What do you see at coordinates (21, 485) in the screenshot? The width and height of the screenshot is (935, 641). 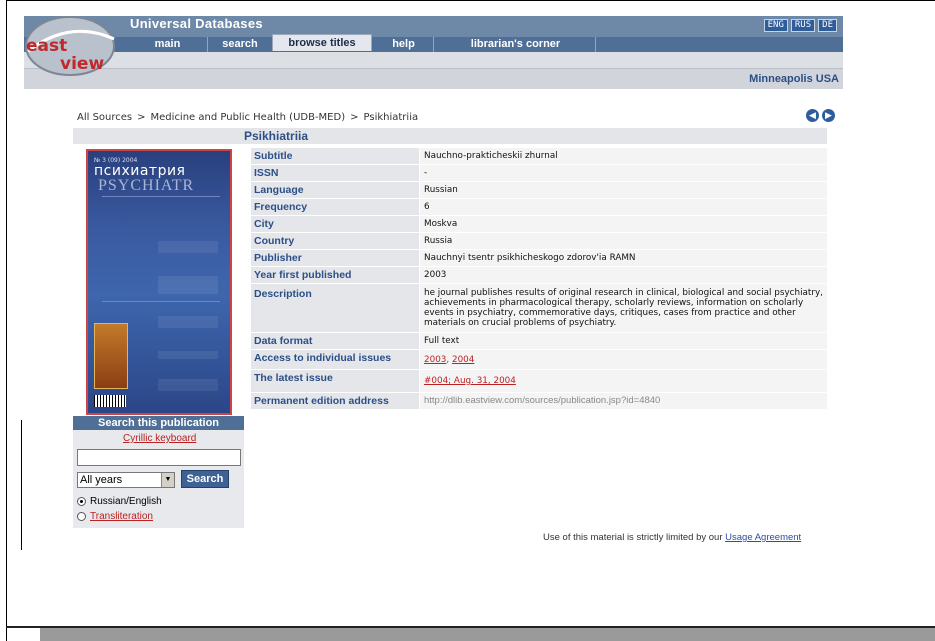 I see `left-divider` at bounding box center [21, 485].